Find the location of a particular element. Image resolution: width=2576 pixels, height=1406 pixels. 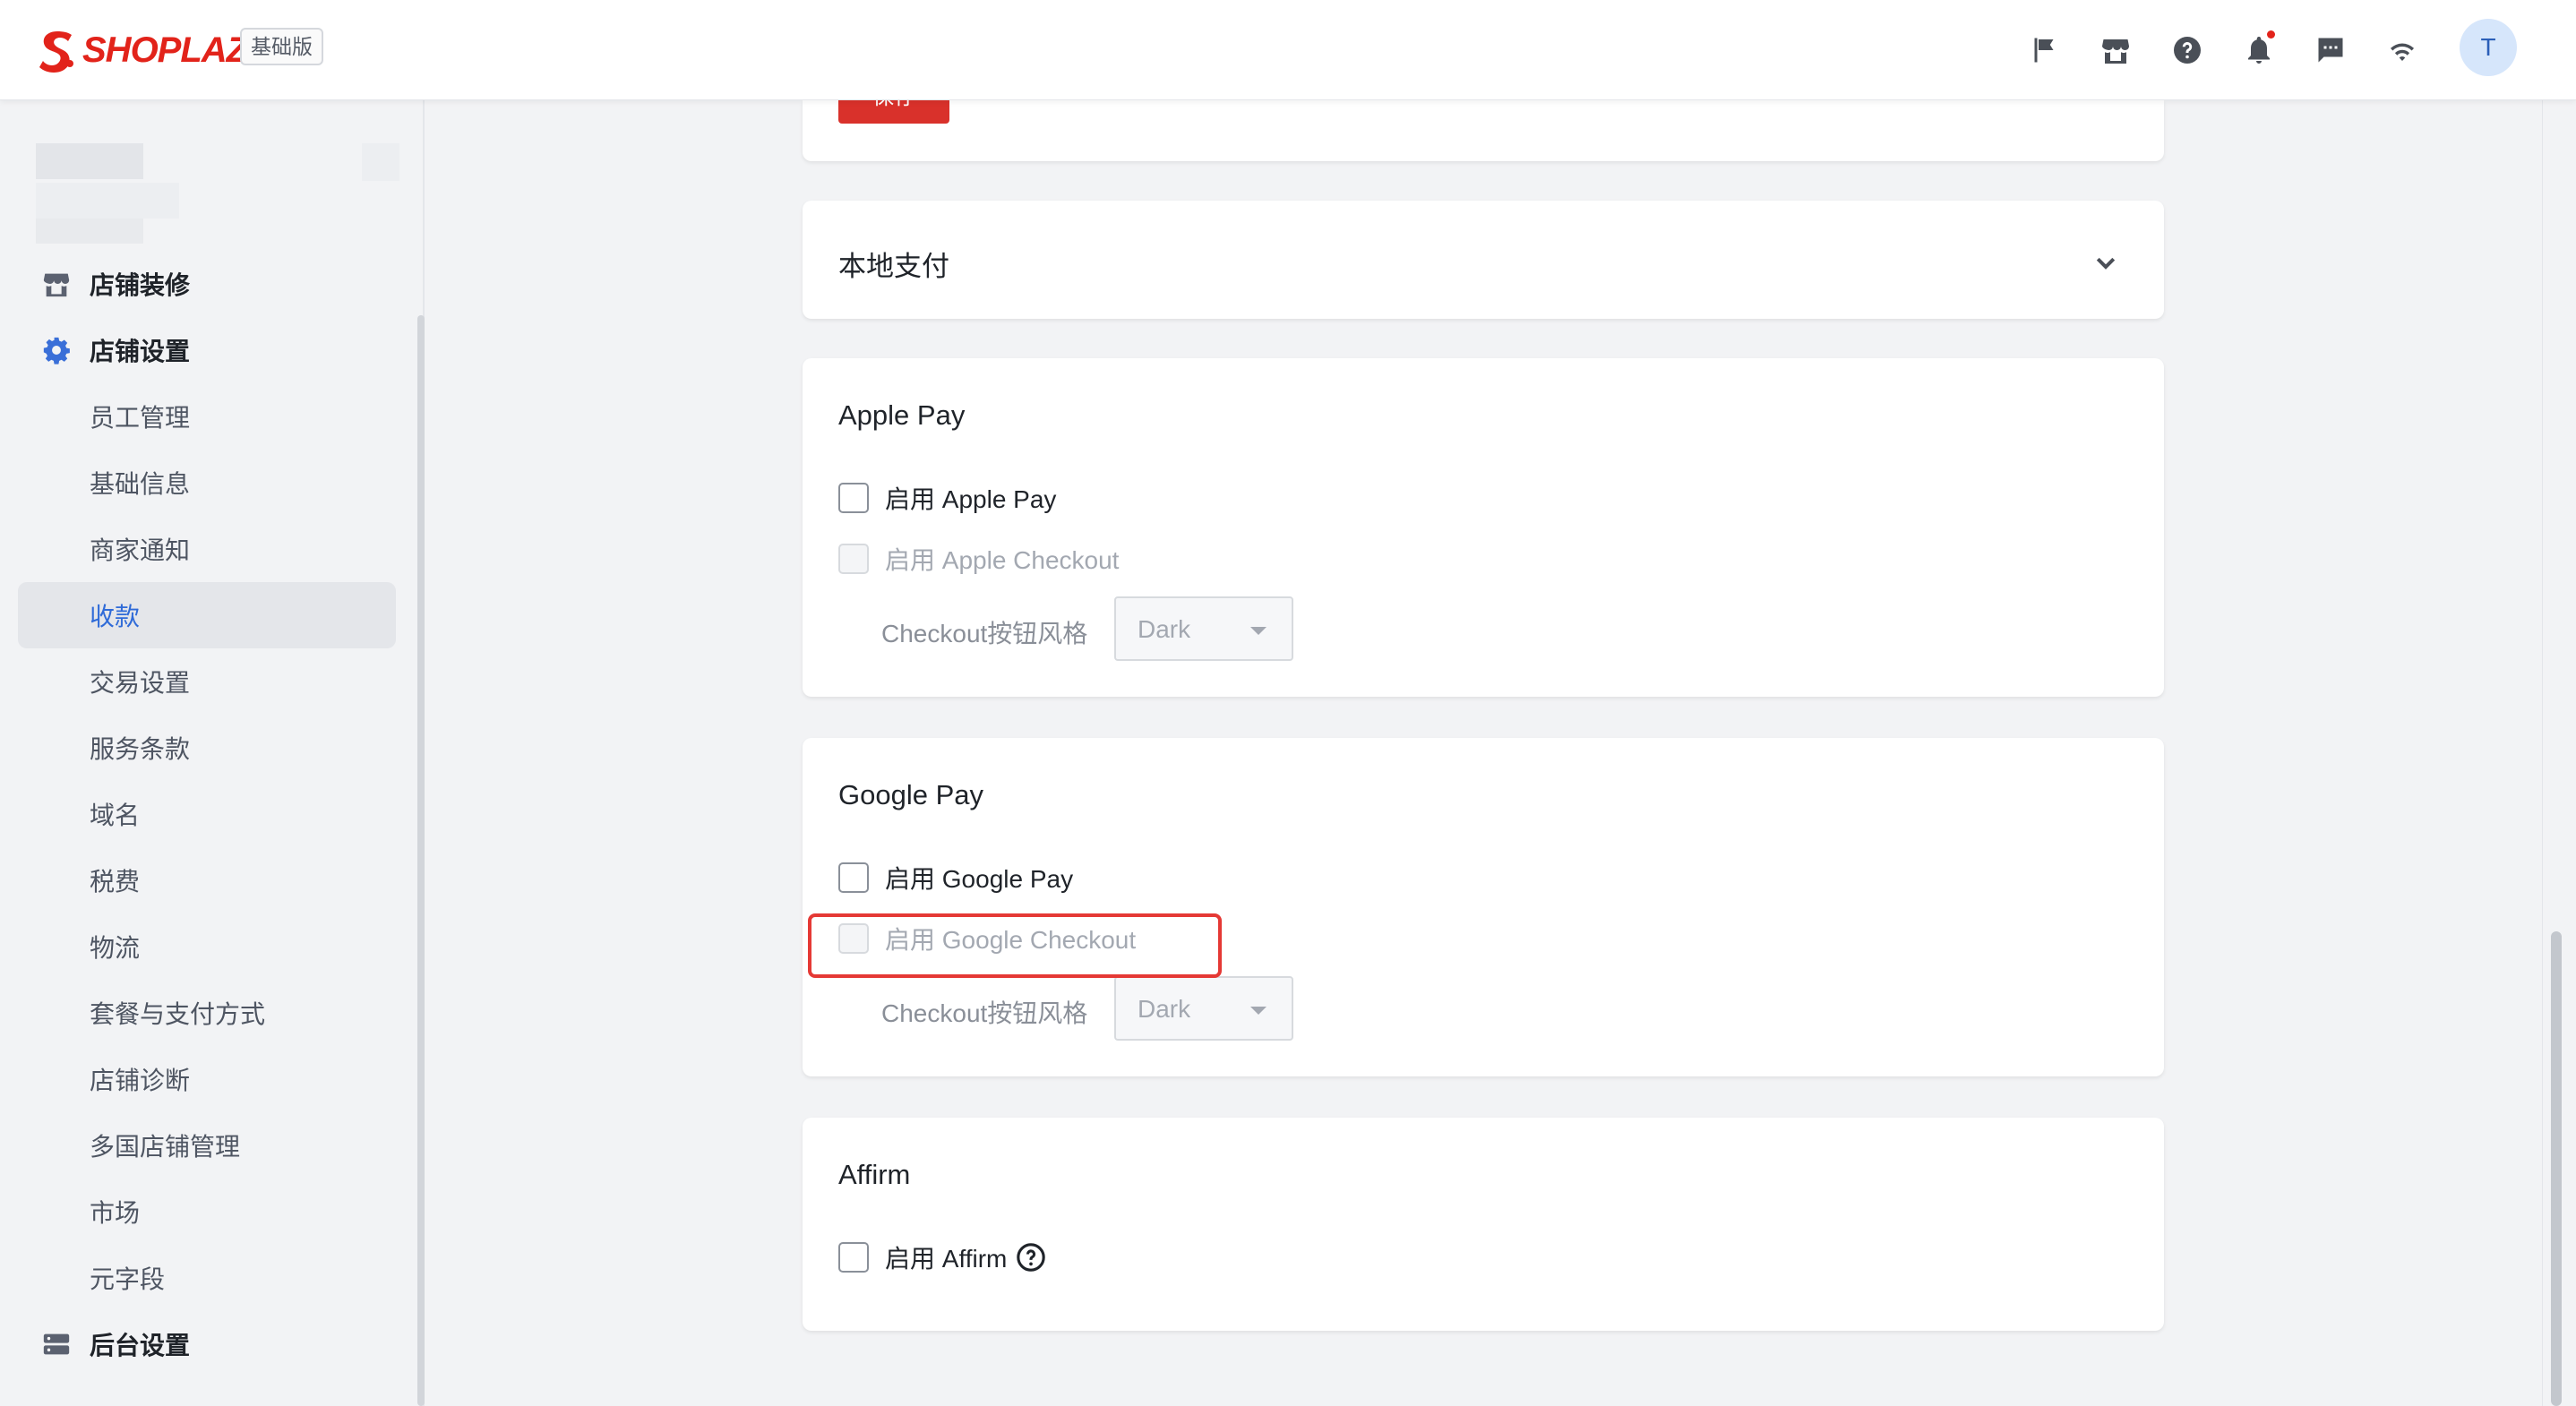

sidebar-item-multi-store: 多国店铺管理 is located at coordinates (207, 1145).